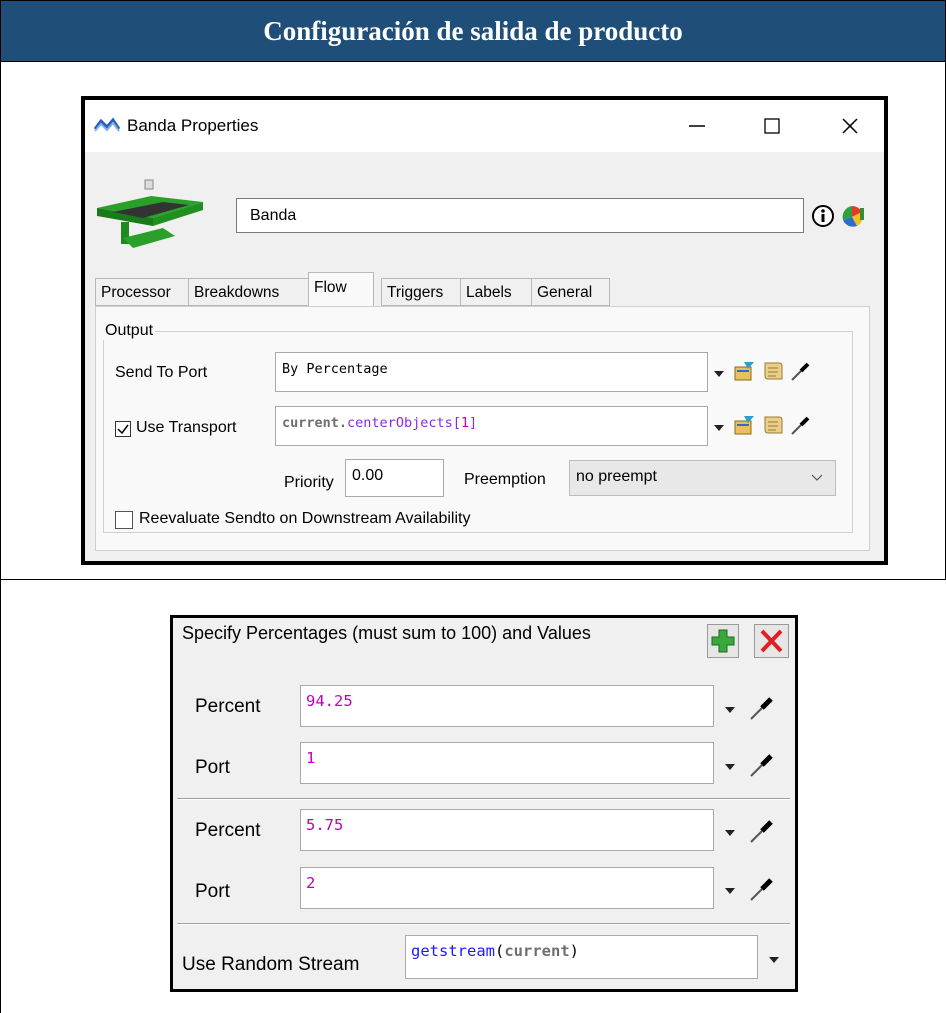 The image size is (946, 1013). What do you see at coordinates (456, 423) in the screenshot?
I see `transport-open-bracket: [` at bounding box center [456, 423].